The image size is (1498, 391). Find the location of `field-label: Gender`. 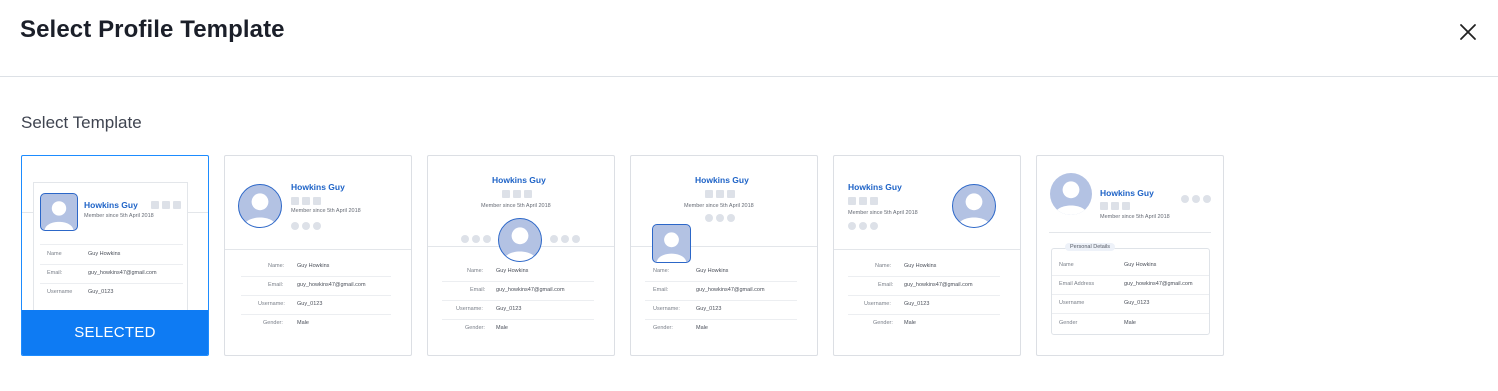

field-label: Gender is located at coordinates (1068, 323).